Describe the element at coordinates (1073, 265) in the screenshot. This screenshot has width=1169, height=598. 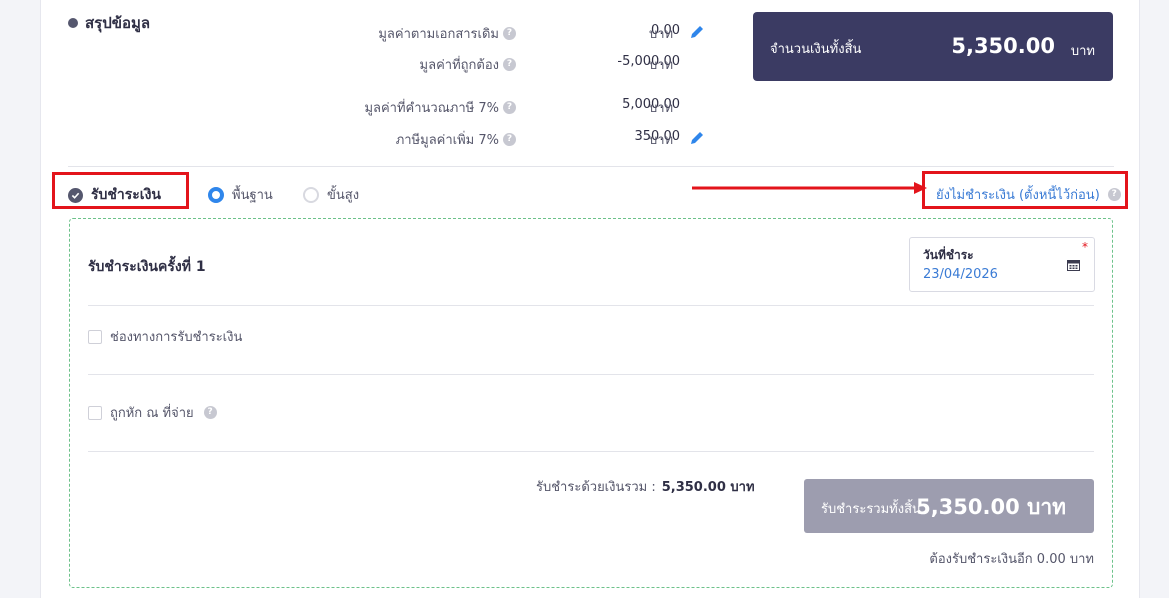
I see `calendar-icon` at that location.